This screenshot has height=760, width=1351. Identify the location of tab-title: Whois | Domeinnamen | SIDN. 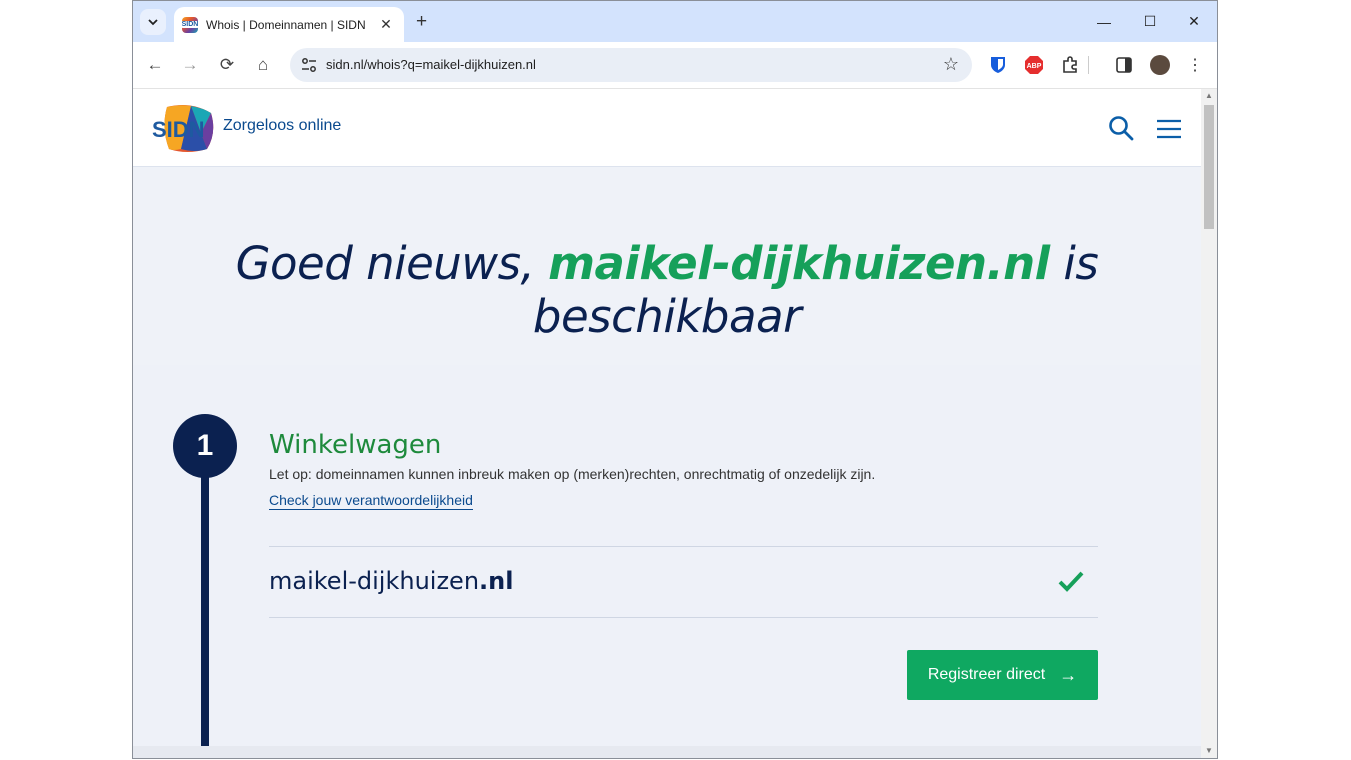
(286, 24).